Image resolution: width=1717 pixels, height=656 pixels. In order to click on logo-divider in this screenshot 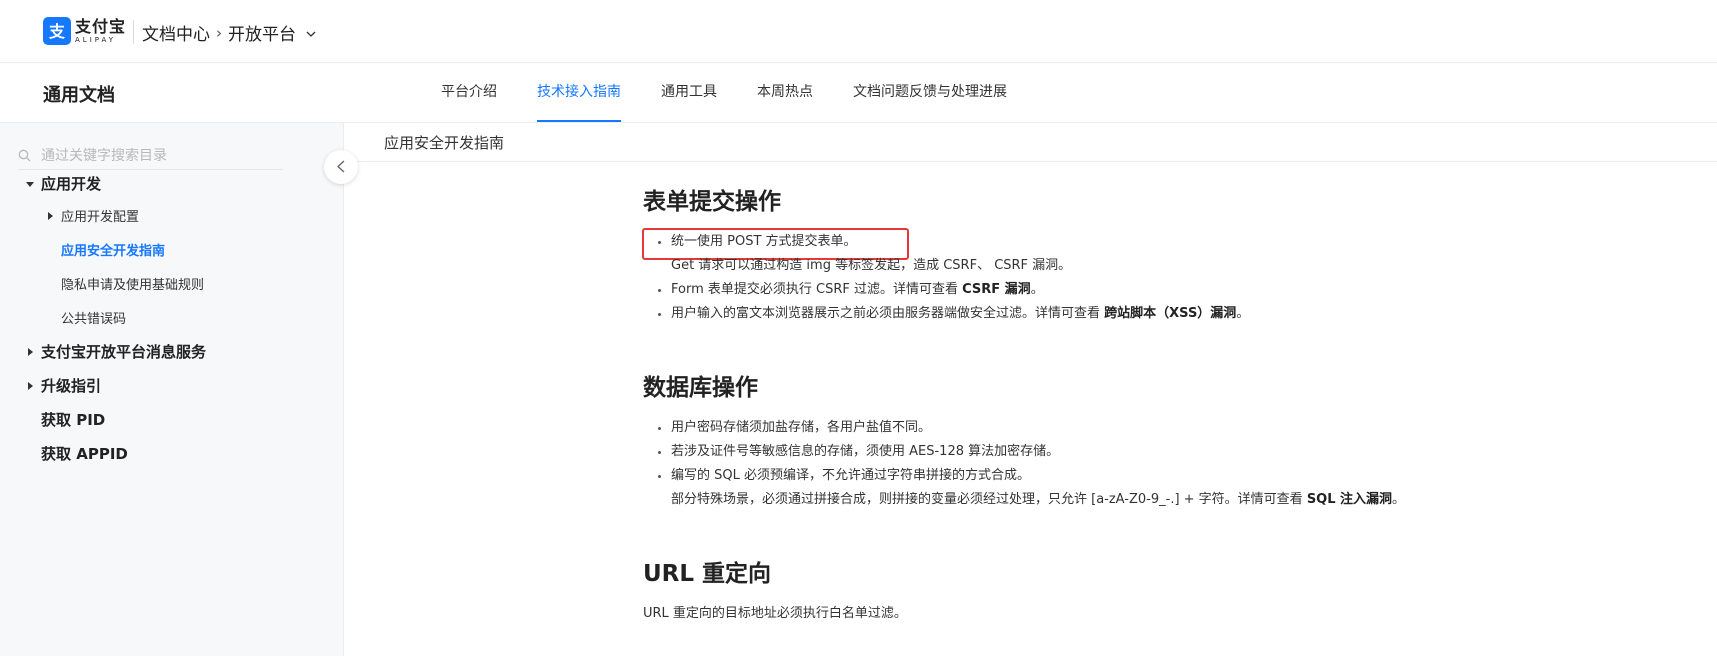, I will do `click(133, 32)`.